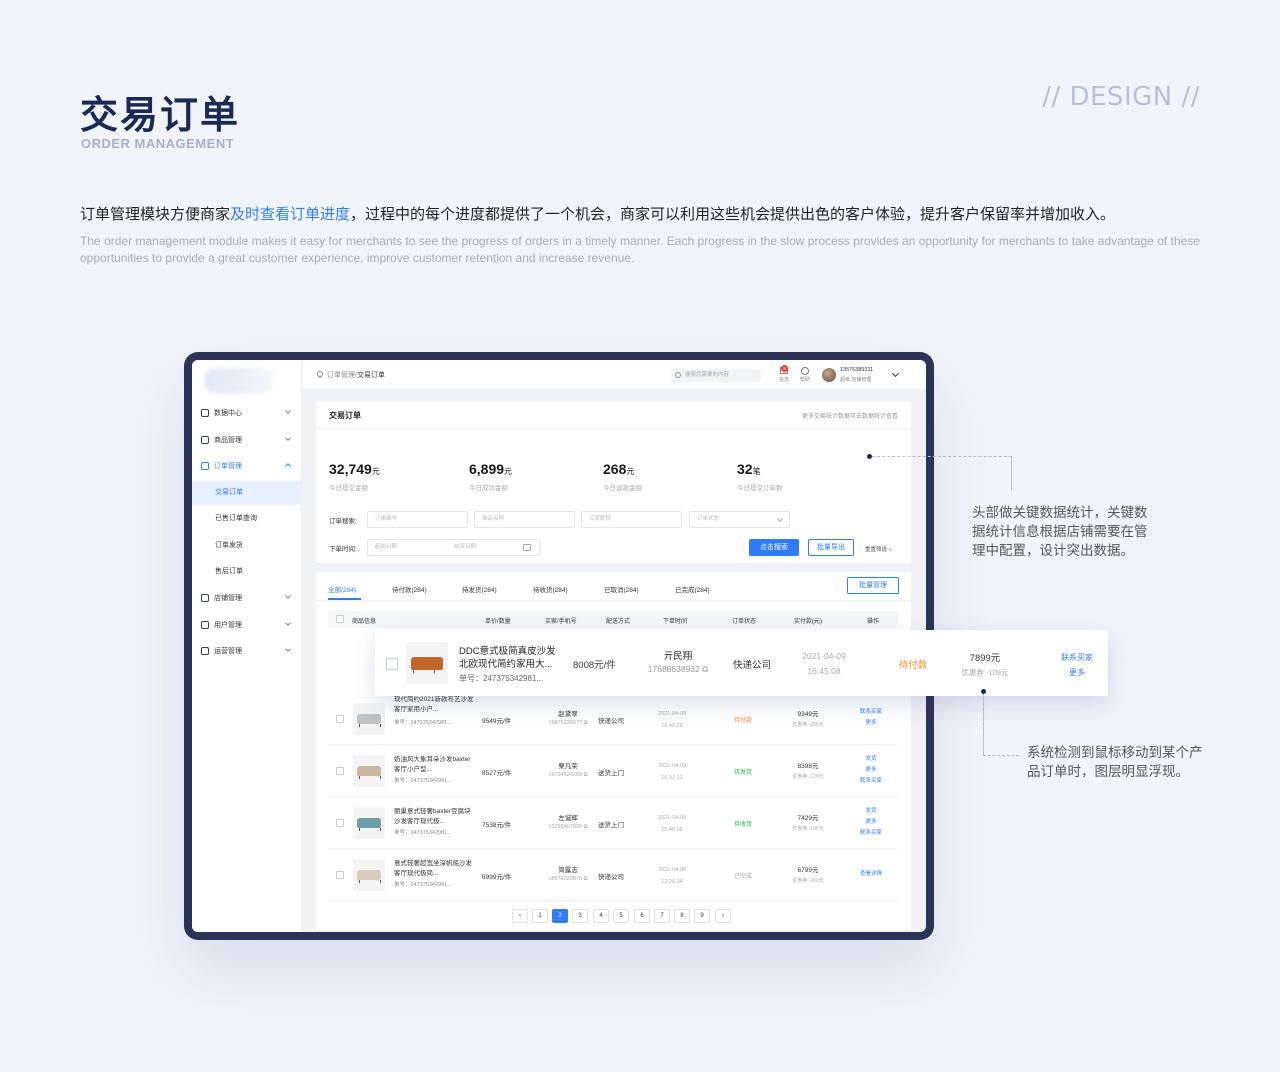  Describe the element at coordinates (716, 375) in the screenshot. I see `search-input: 搜索您需要的内容` at that location.